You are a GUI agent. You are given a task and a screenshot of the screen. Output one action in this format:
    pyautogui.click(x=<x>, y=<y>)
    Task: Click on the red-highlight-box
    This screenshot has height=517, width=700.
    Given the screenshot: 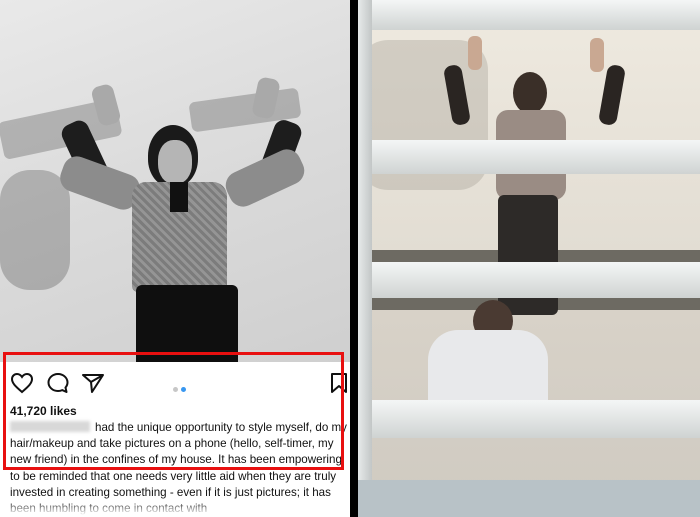 What is the action you would take?
    pyautogui.click(x=173, y=411)
    